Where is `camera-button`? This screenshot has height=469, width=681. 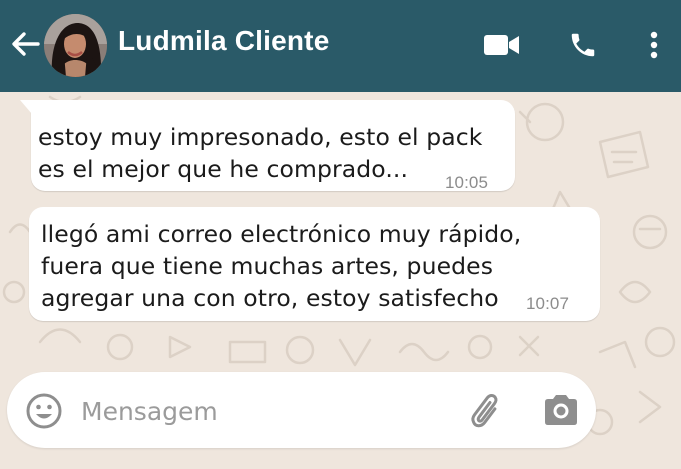
camera-button is located at coordinates (561, 411).